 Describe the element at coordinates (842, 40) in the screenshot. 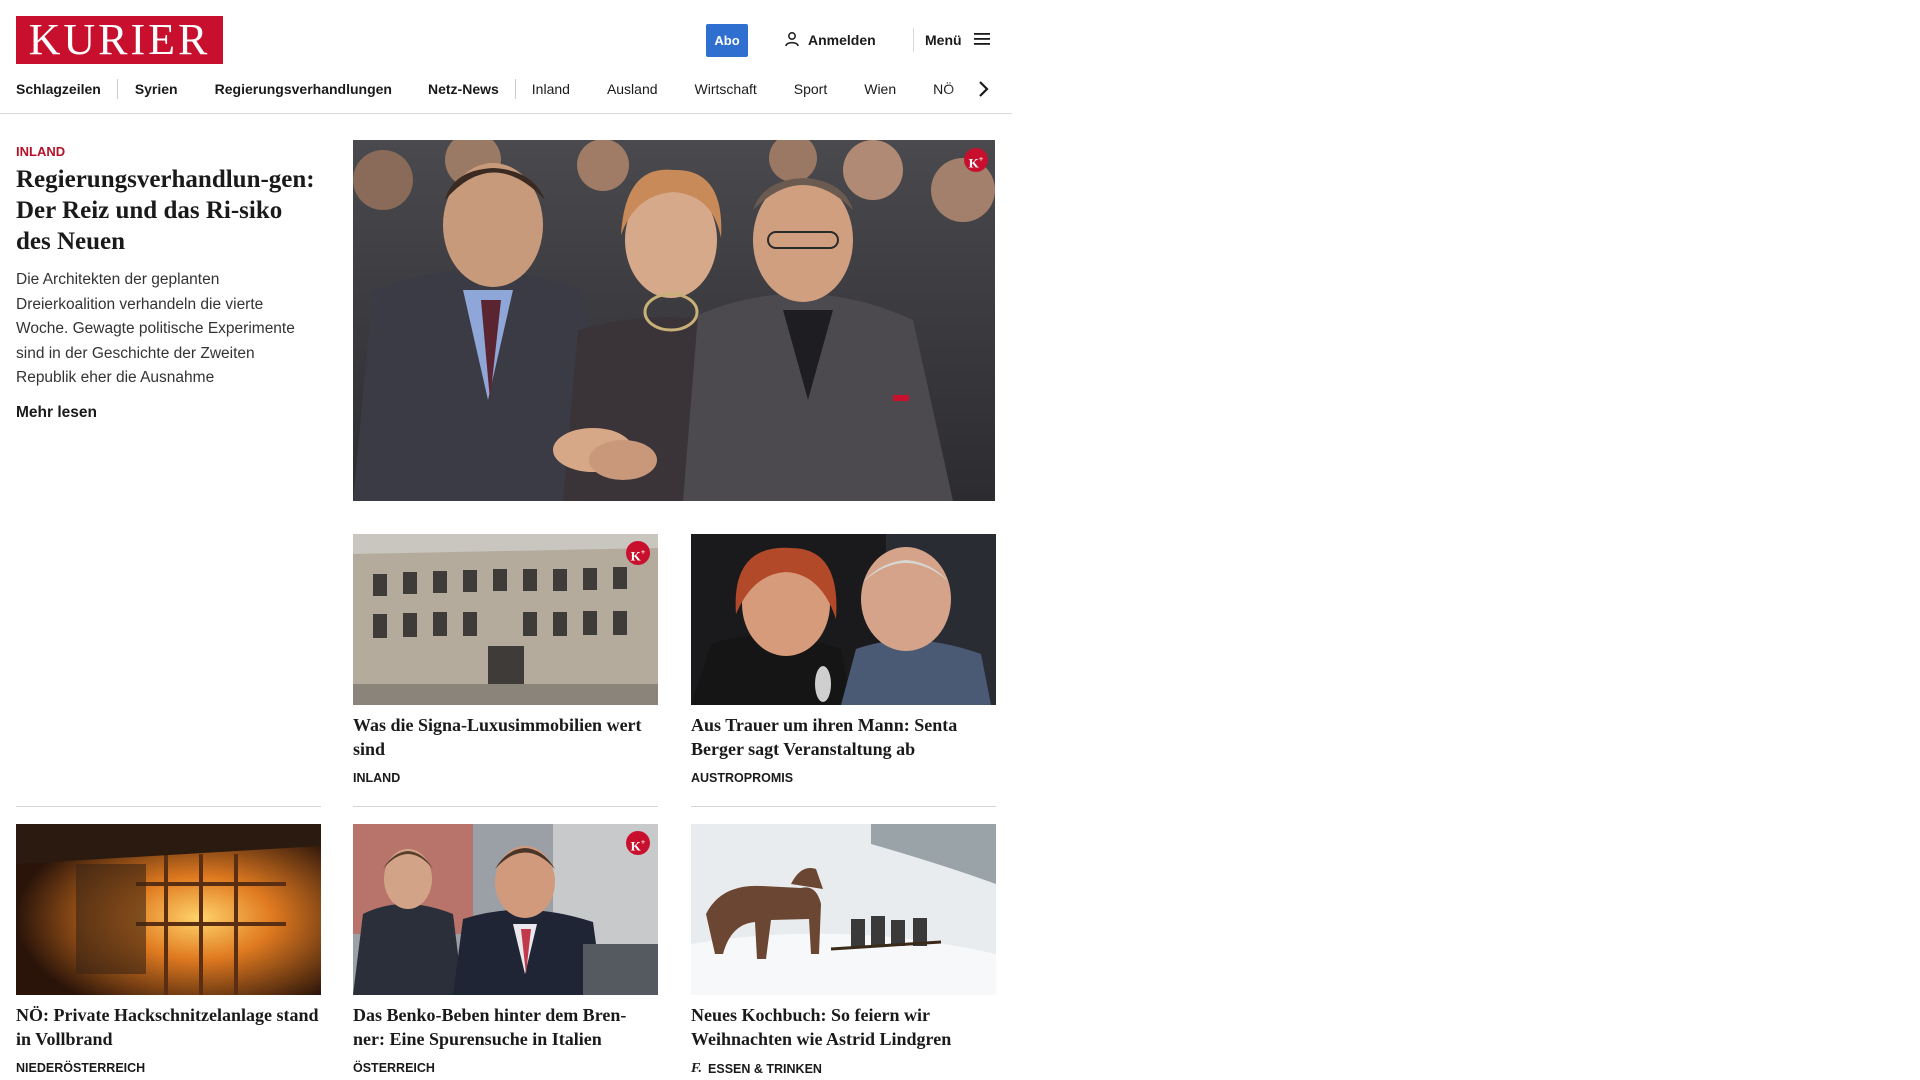

I see `login-label: Anmelden` at that location.